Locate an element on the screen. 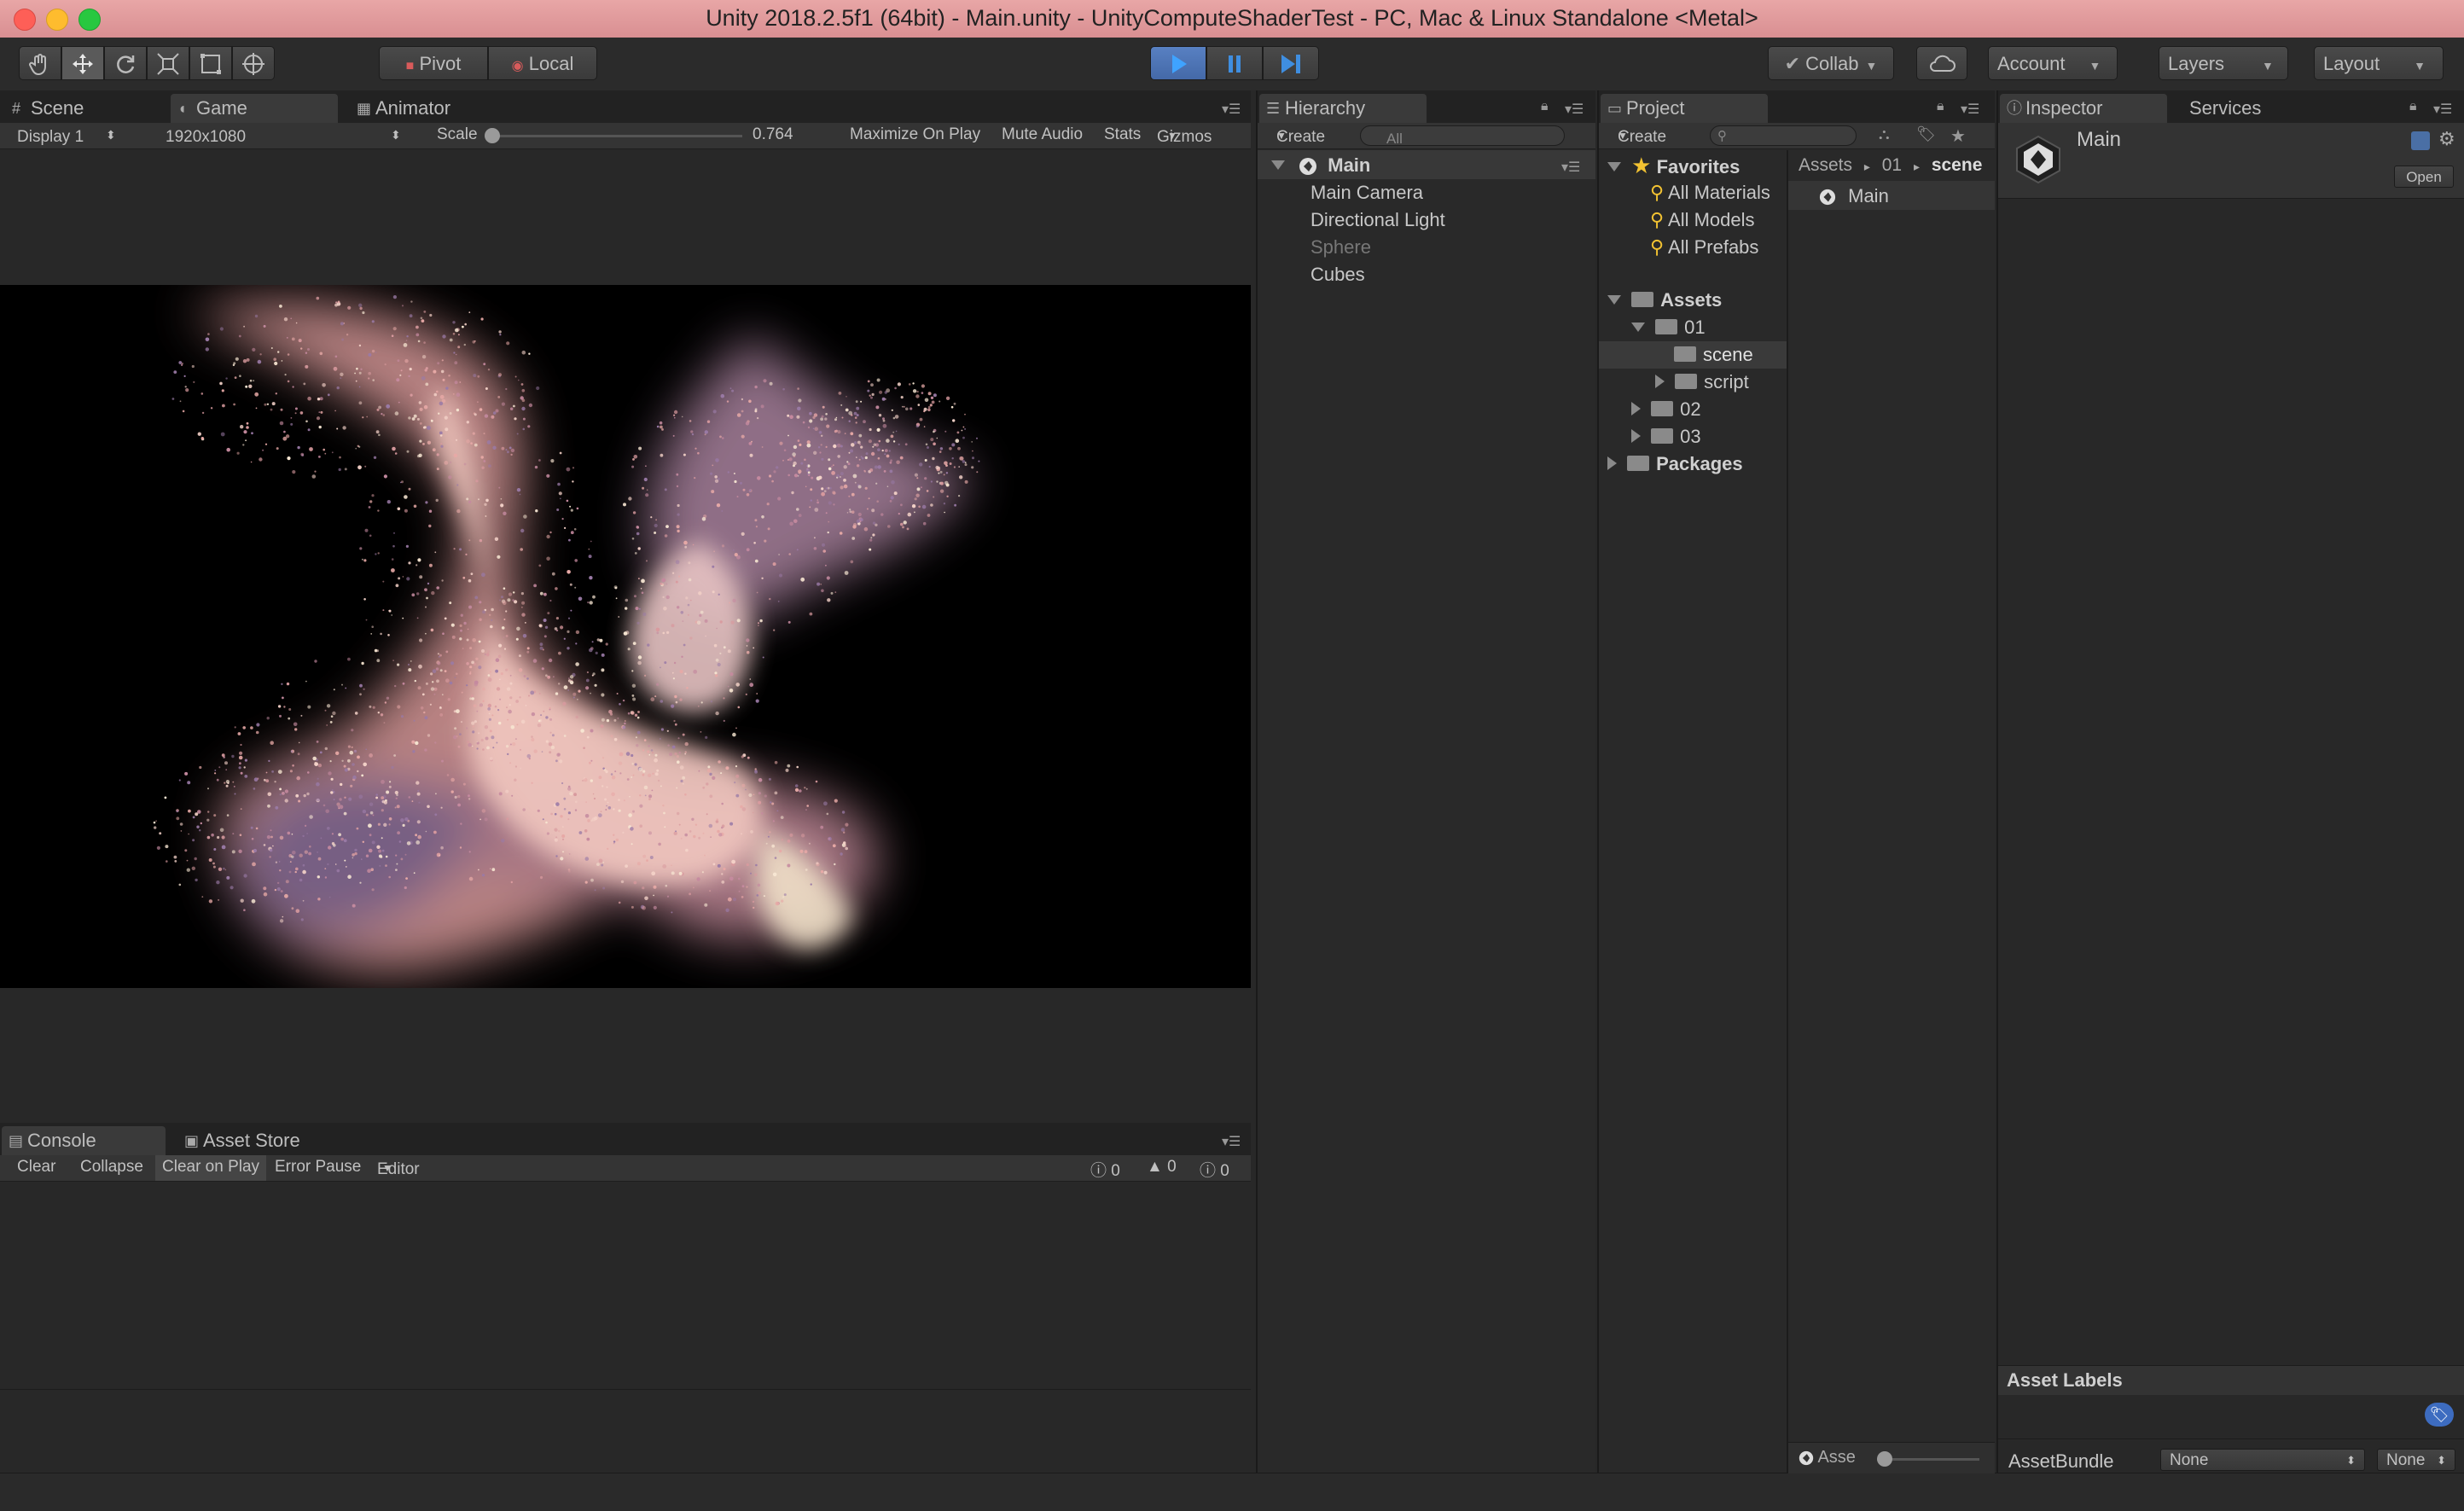 This screenshot has height=1511, width=2464. icon-size-slider-track is located at coordinates (1928, 1459).